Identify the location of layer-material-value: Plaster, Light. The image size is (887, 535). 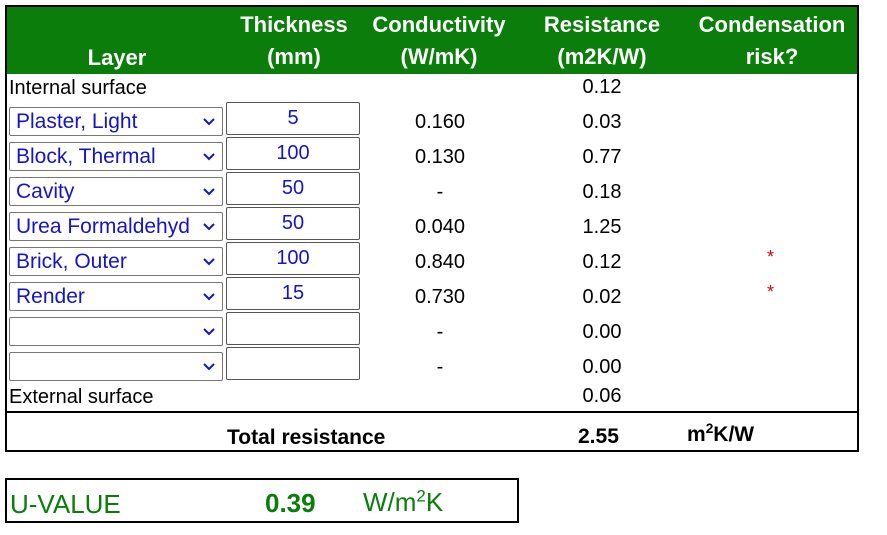
(77, 121).